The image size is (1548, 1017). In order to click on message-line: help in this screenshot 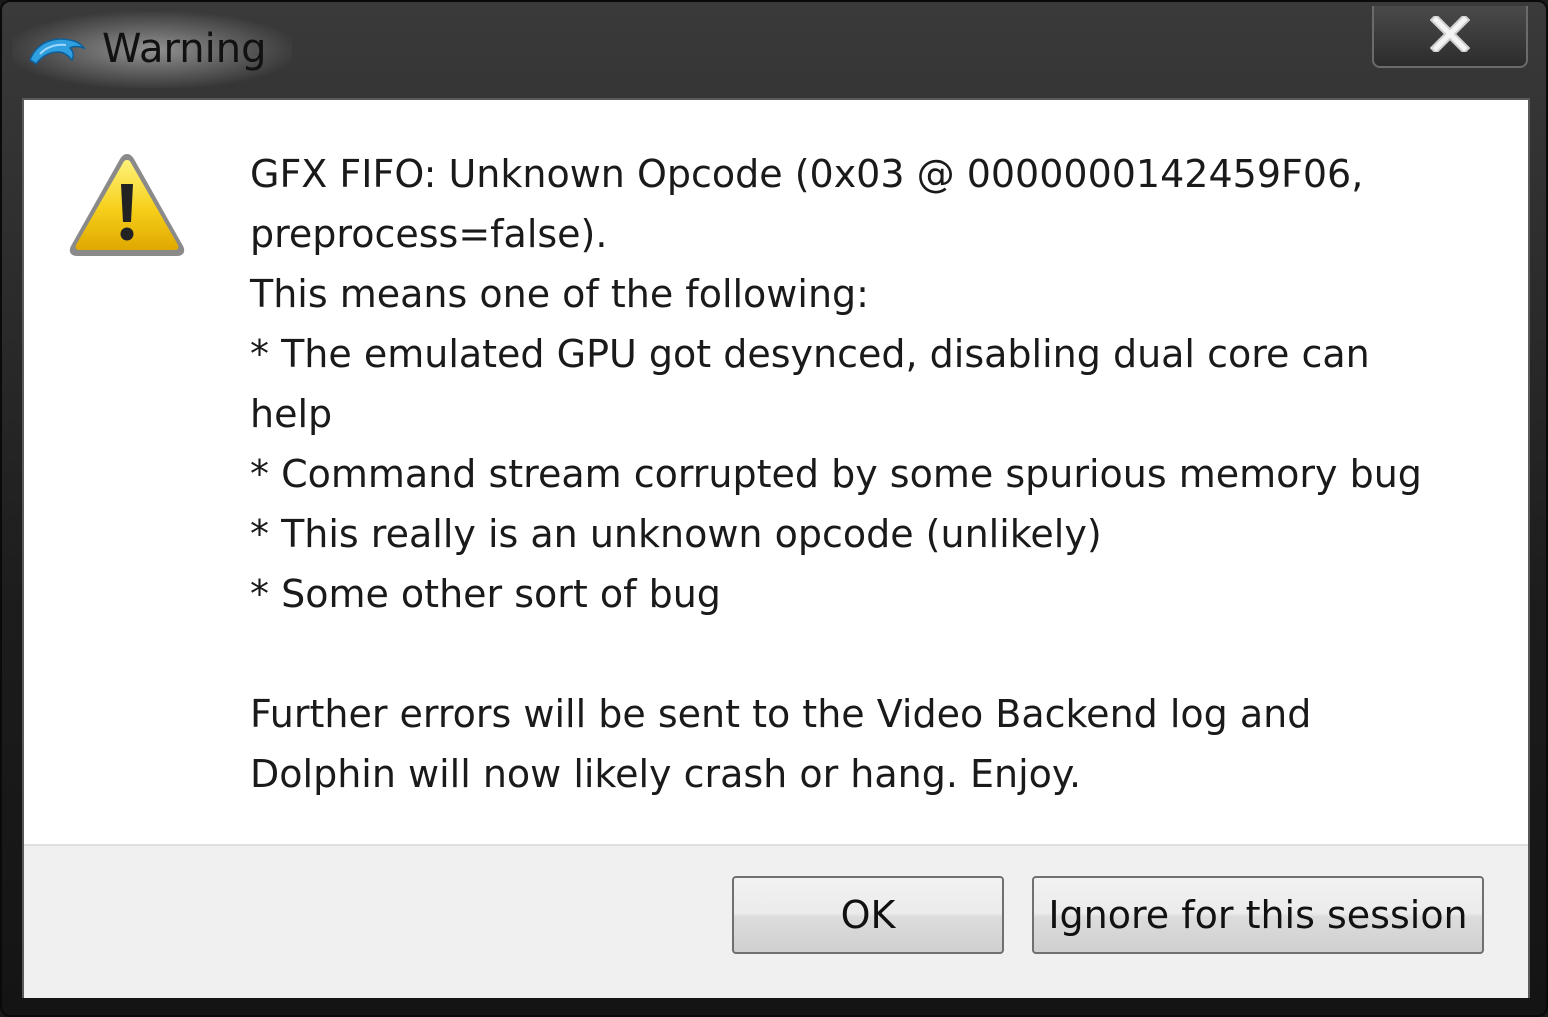, I will do `click(291, 414)`.